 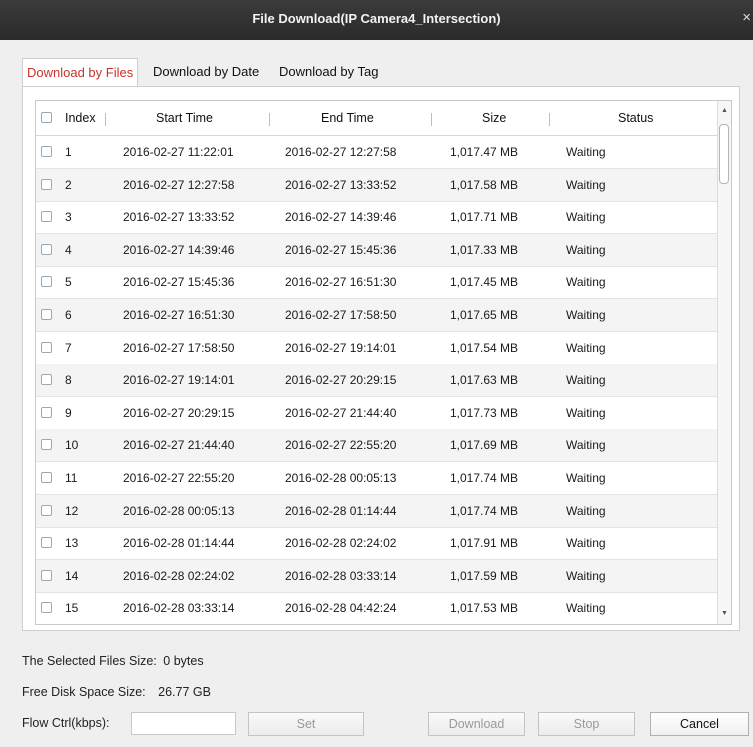 What do you see at coordinates (80, 118) in the screenshot?
I see `column-header-index: Index` at bounding box center [80, 118].